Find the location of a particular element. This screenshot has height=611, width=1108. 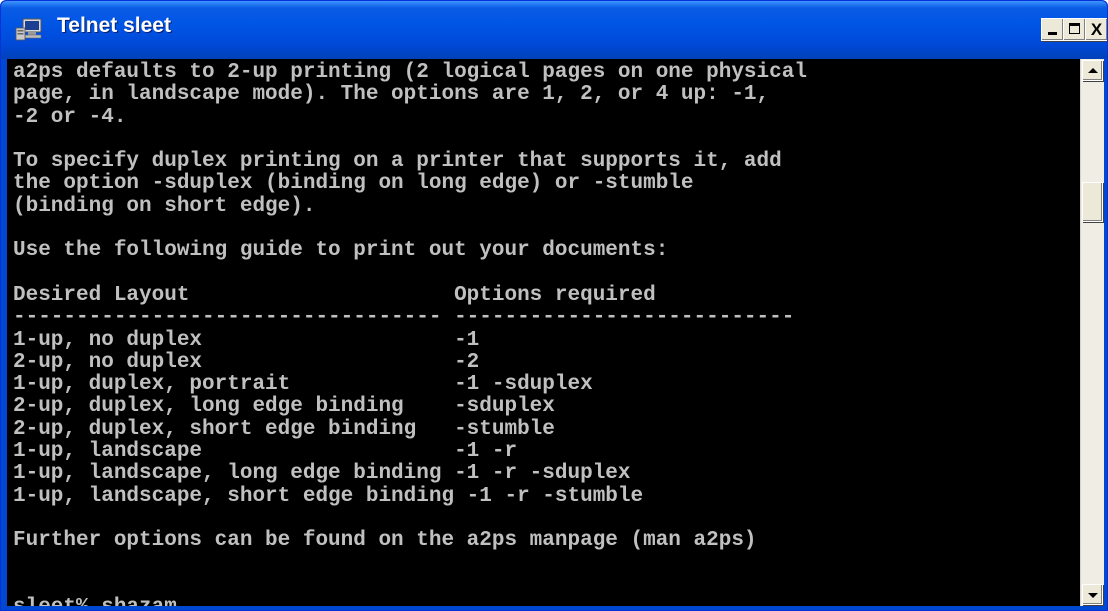

console-line: 1-up, landscape -1 -r is located at coordinates (265, 452).